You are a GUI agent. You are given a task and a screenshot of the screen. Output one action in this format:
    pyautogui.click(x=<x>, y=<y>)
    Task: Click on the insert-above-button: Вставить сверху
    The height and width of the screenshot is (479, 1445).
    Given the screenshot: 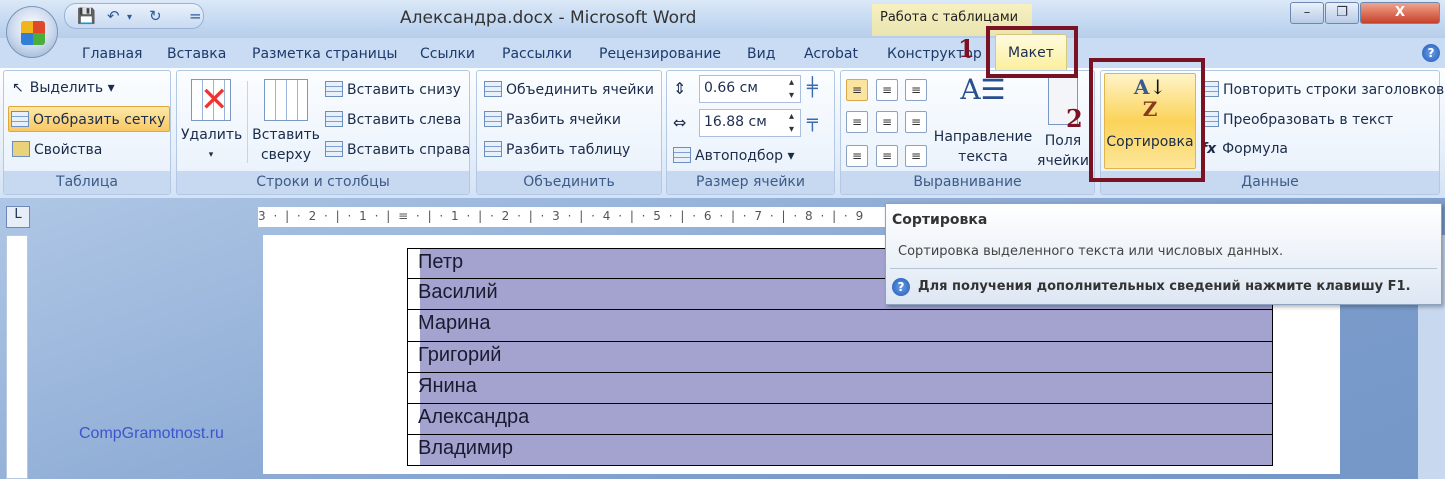 What is the action you would take?
    pyautogui.click(x=286, y=122)
    